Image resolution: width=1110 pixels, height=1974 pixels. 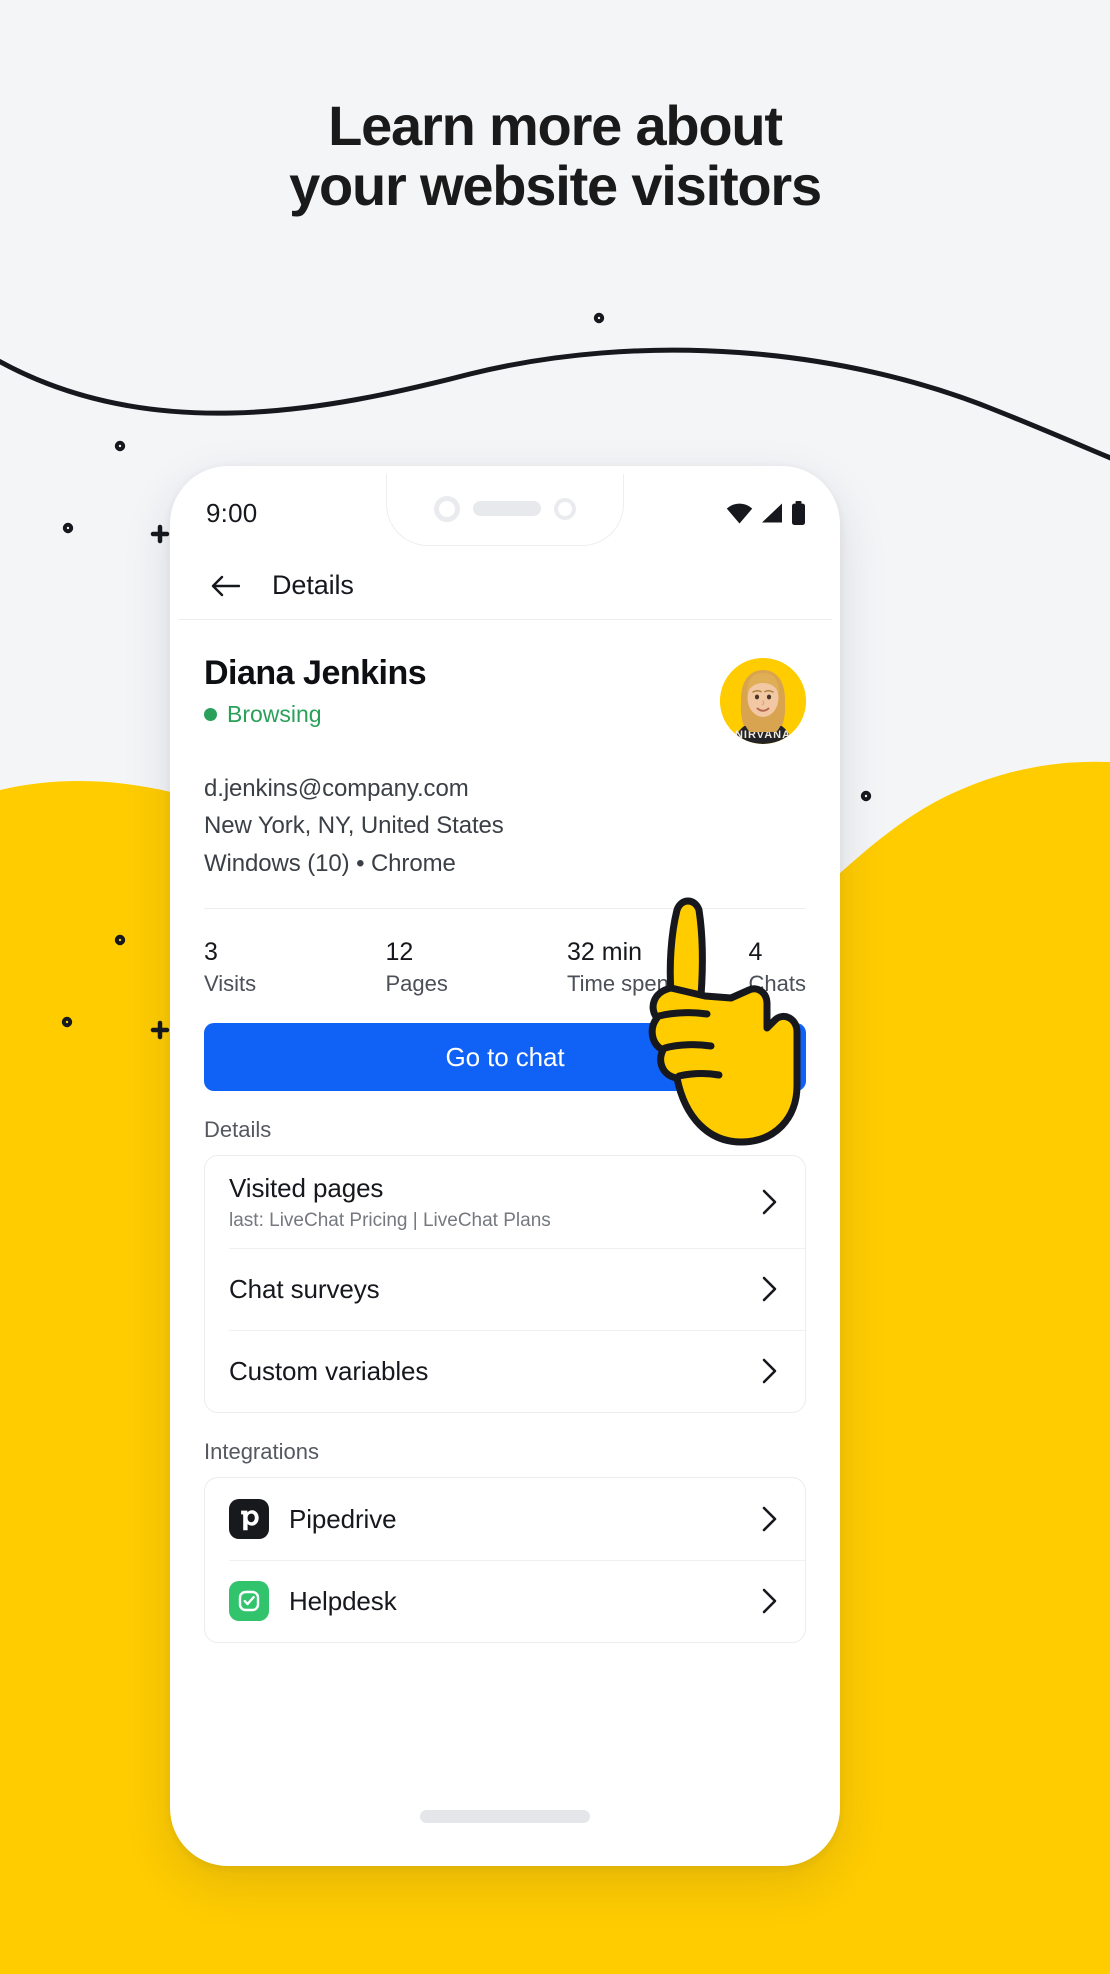 What do you see at coordinates (329, 1370) in the screenshot?
I see `list-item-title: Custom variables` at bounding box center [329, 1370].